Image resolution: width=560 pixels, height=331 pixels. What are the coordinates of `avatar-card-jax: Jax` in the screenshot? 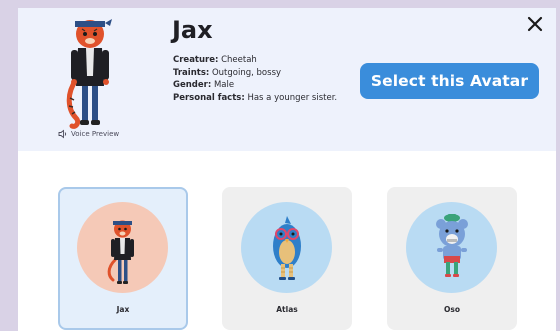 It's located at (123, 258).